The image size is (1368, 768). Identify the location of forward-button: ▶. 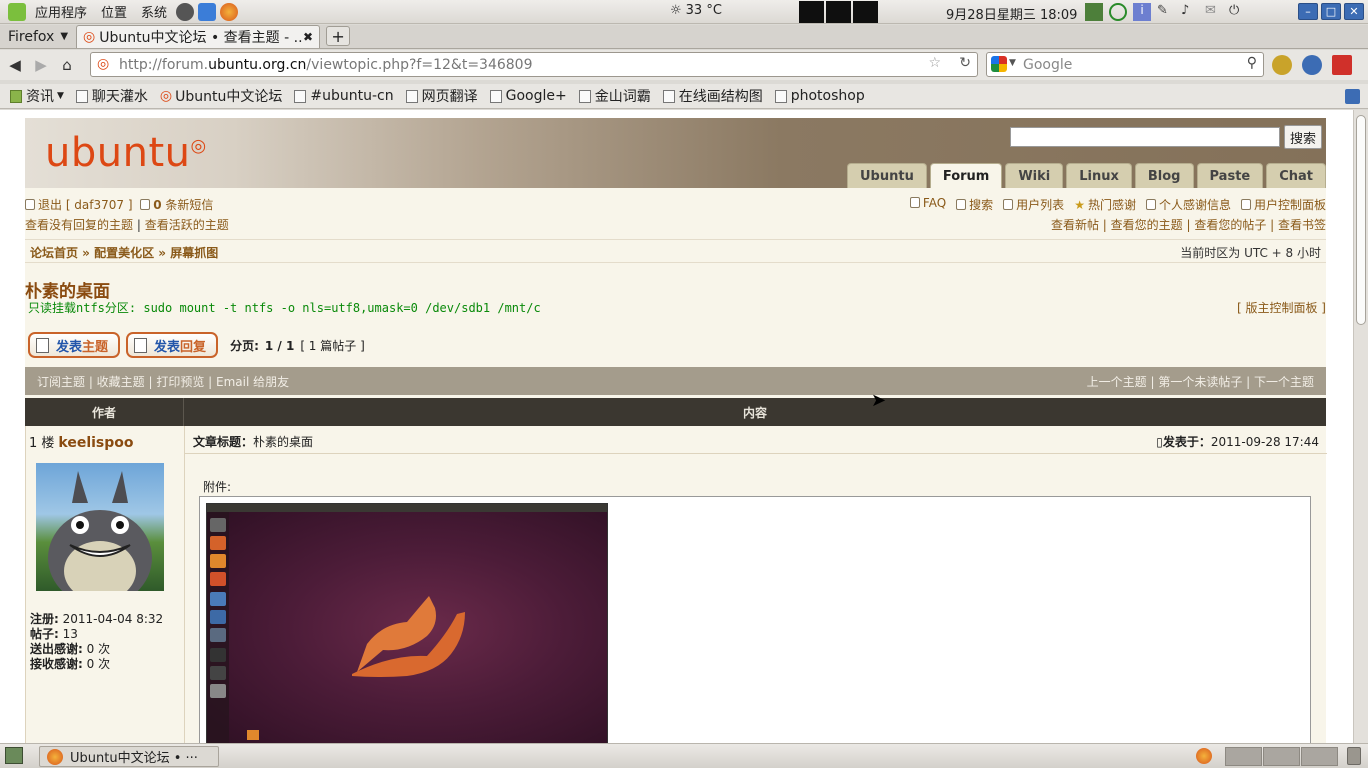
(41, 65).